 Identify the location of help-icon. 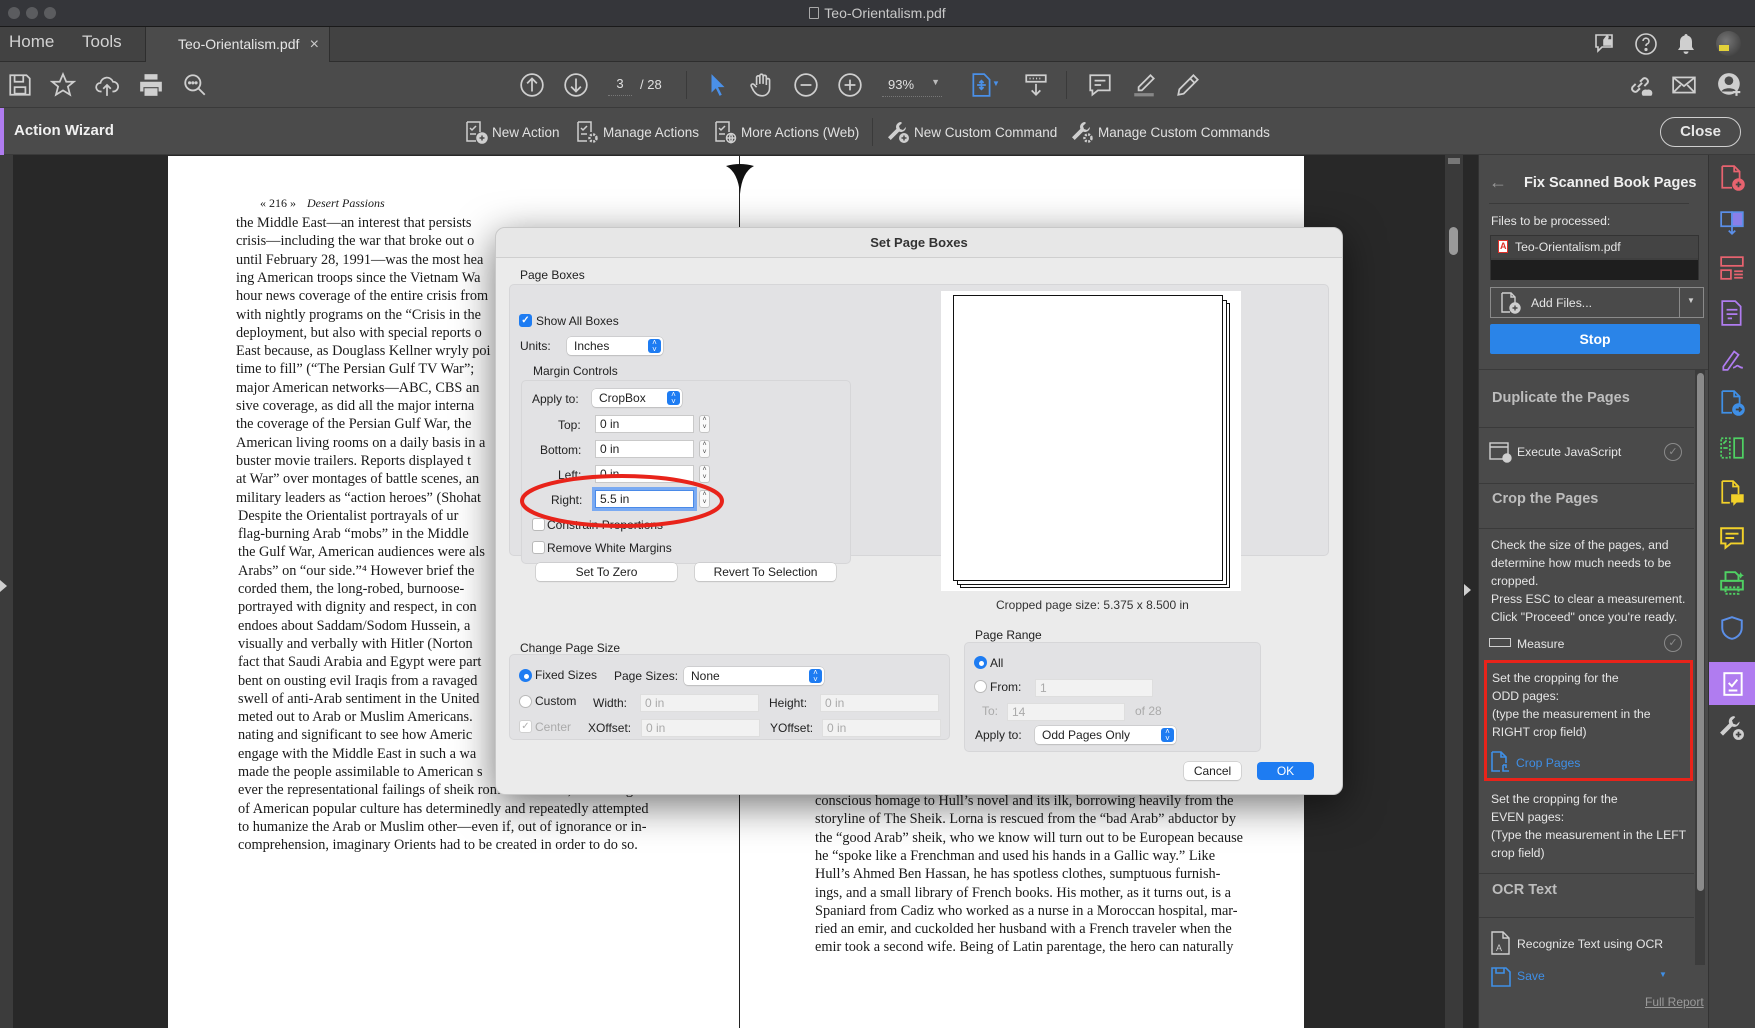
(1646, 44).